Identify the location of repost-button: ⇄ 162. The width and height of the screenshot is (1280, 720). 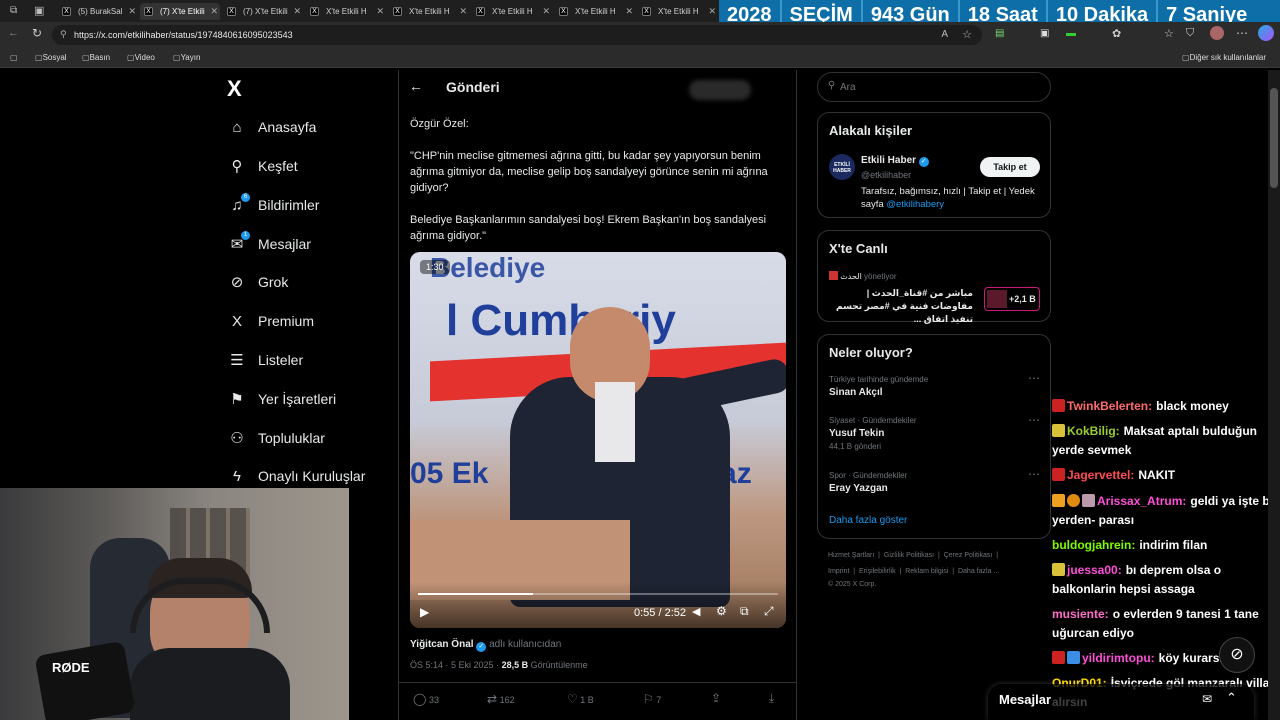
(501, 699).